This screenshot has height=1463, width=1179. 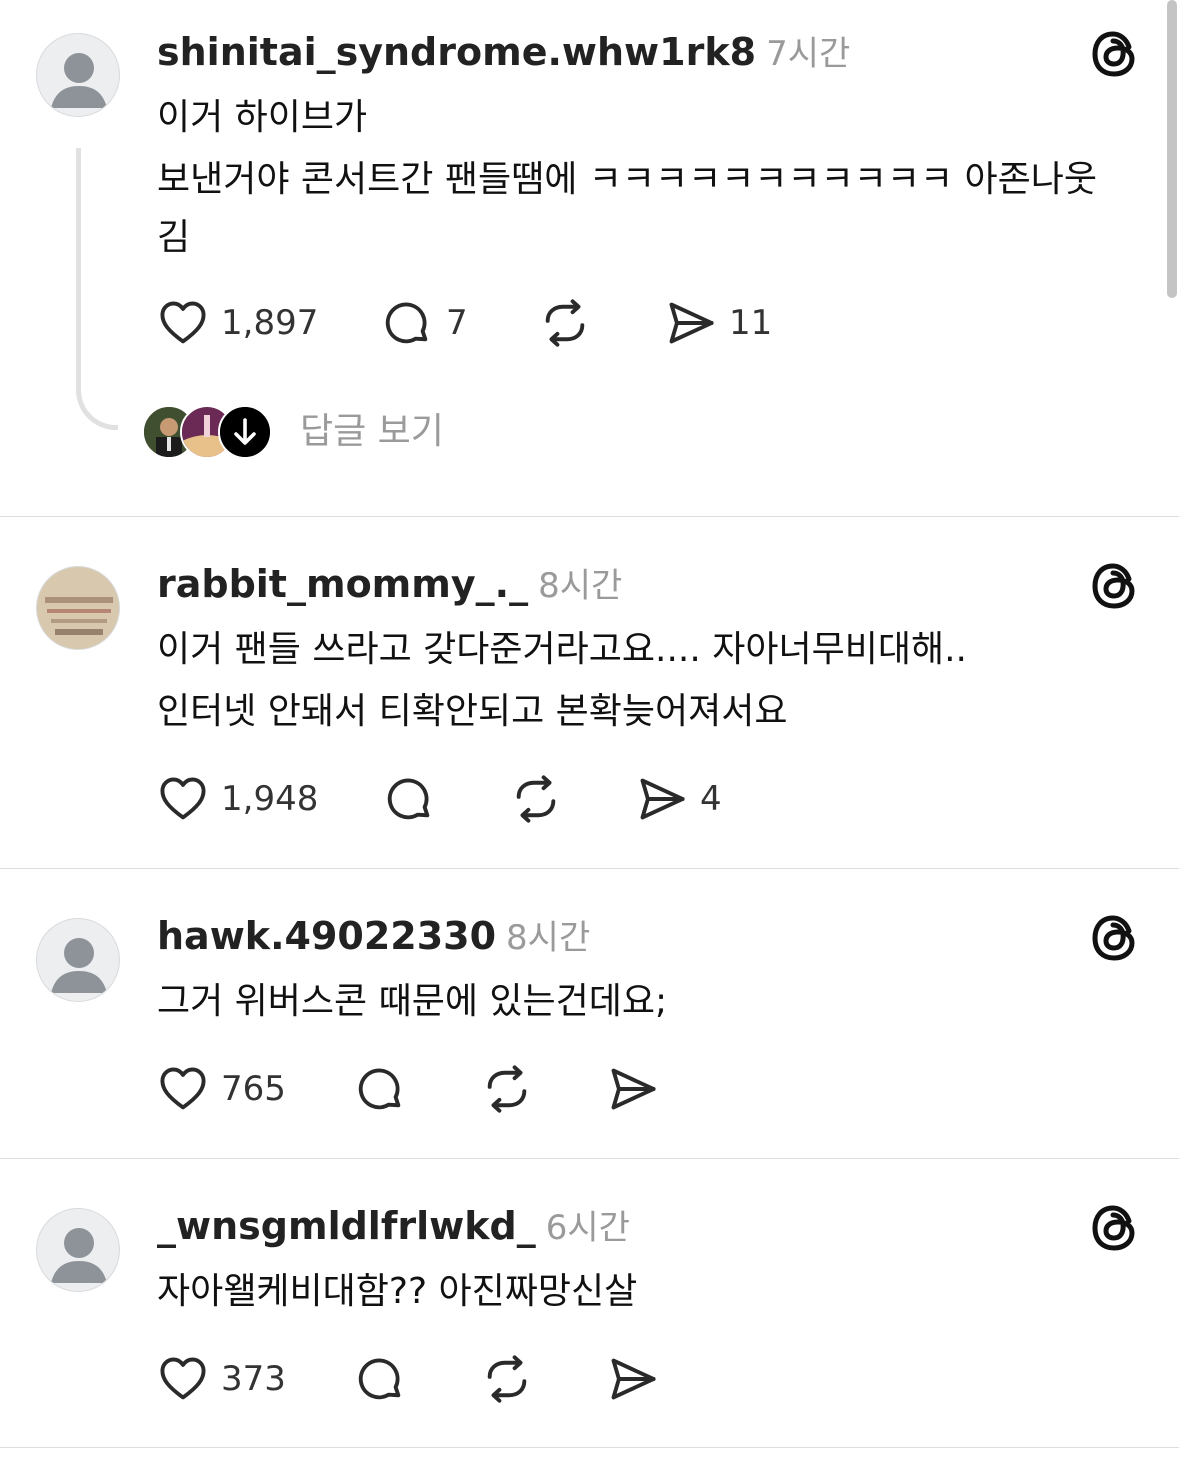 I want to click on post-text-line: 자아왤케비대함?? 아진짜망신살, so click(x=397, y=1291).